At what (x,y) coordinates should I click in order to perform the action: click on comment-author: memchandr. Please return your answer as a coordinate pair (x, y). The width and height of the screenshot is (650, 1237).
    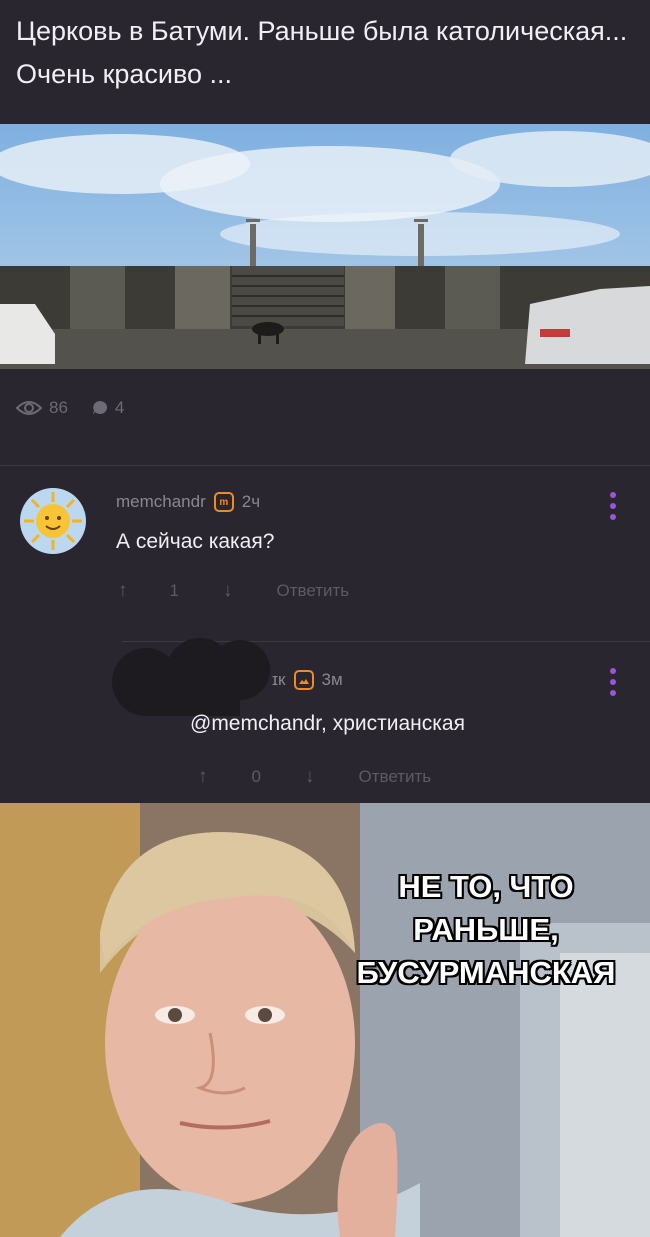
    Looking at the image, I should click on (161, 502).